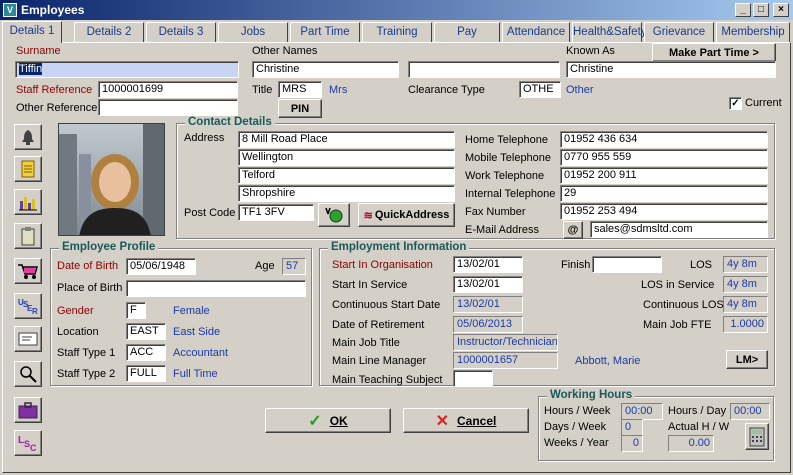 This screenshot has width=793, height=475. I want to click on work-telephone-label: Work Telephone, so click(505, 176).